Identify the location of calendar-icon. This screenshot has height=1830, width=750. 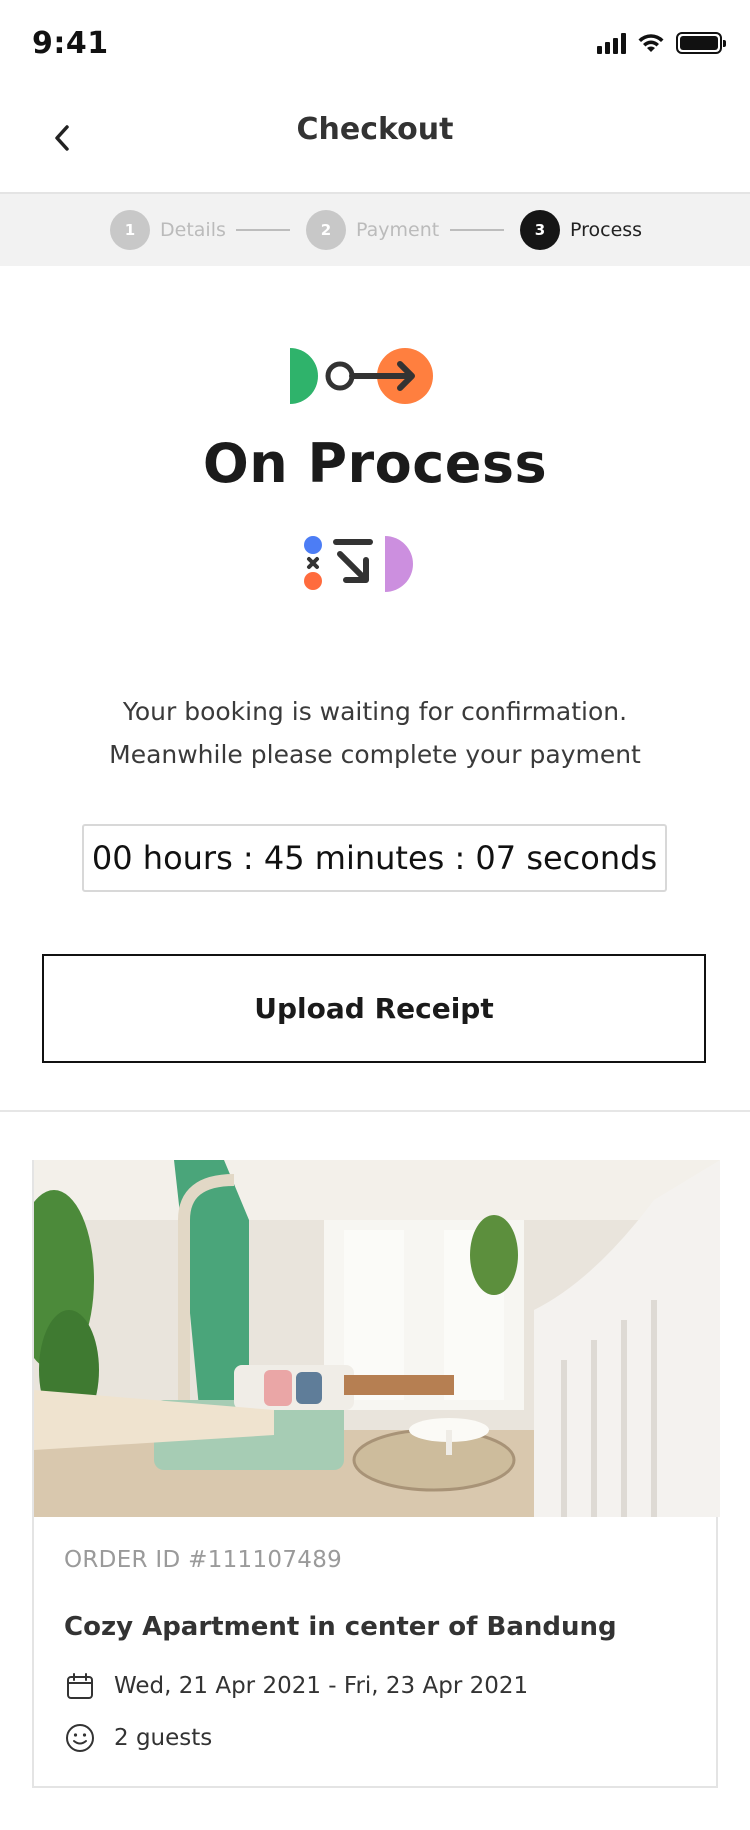
(80, 1686).